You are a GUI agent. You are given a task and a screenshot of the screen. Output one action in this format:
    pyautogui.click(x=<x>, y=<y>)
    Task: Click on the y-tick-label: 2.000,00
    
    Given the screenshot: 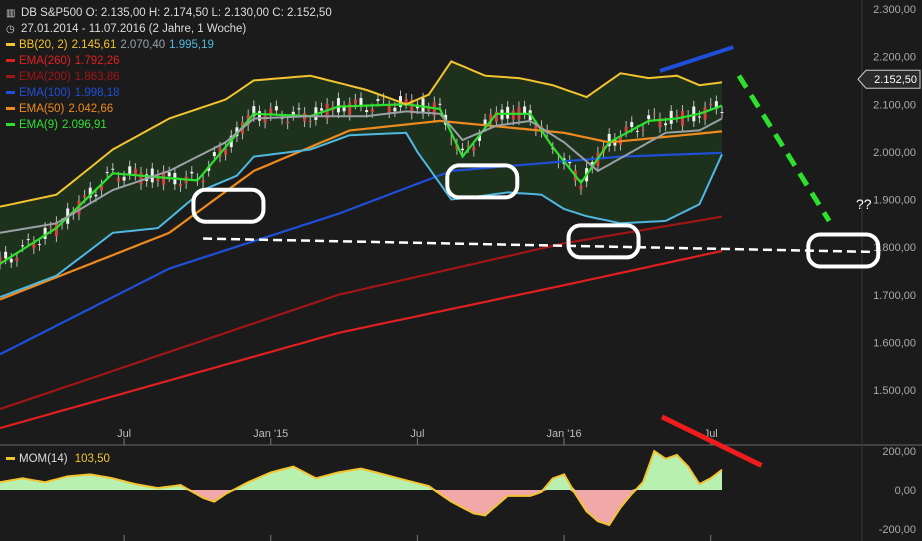 What is the action you would take?
    pyautogui.click(x=894, y=153)
    